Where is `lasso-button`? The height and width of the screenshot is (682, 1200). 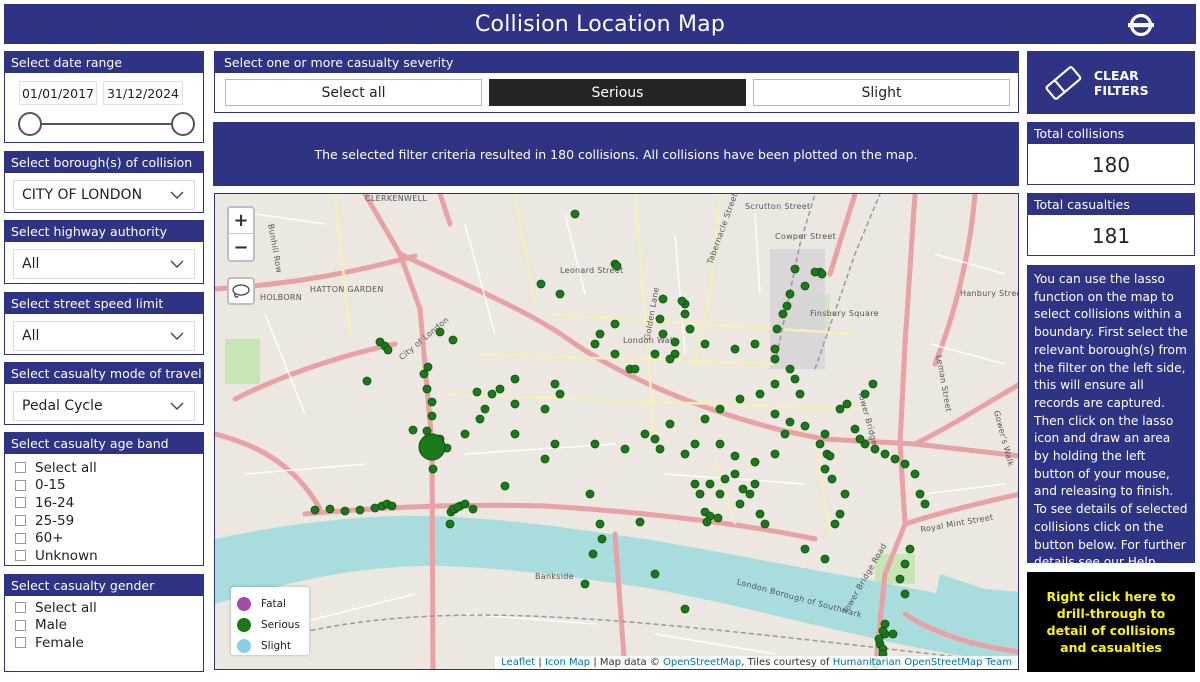
lasso-button is located at coordinates (241, 291).